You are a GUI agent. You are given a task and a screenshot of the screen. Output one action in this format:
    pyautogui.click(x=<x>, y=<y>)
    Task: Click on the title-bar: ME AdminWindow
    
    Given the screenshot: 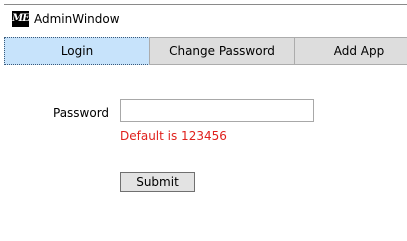 What is the action you would take?
    pyautogui.click(x=205, y=19)
    